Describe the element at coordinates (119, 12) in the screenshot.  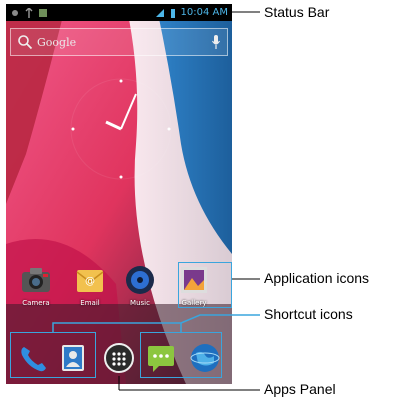
I see `status-bar: 10:04 AM` at that location.